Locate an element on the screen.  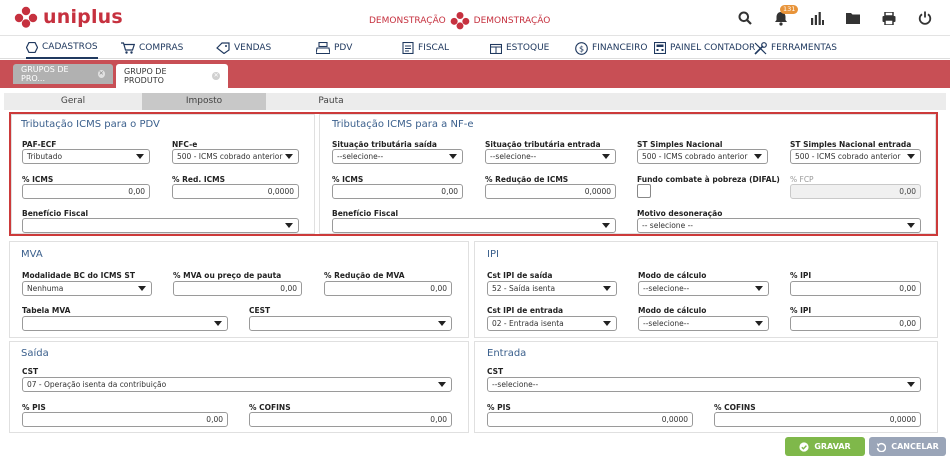
saida-cst-label: CST is located at coordinates (30, 371).